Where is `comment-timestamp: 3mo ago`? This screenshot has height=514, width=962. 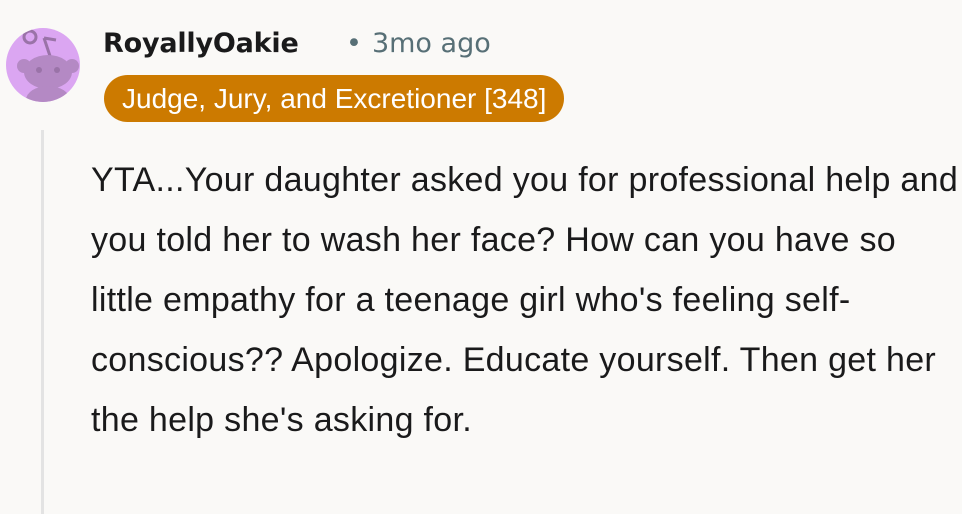 comment-timestamp: 3mo ago is located at coordinates (431, 43).